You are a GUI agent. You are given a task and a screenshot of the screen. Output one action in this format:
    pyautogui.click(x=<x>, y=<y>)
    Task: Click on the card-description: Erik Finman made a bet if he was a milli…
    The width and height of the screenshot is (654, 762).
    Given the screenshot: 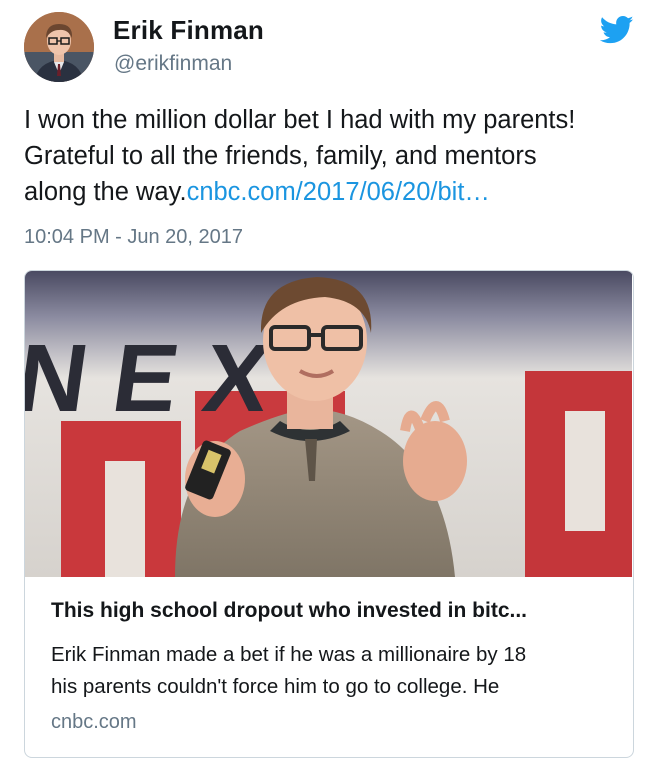 What is the action you would take?
    pyautogui.click(x=336, y=671)
    